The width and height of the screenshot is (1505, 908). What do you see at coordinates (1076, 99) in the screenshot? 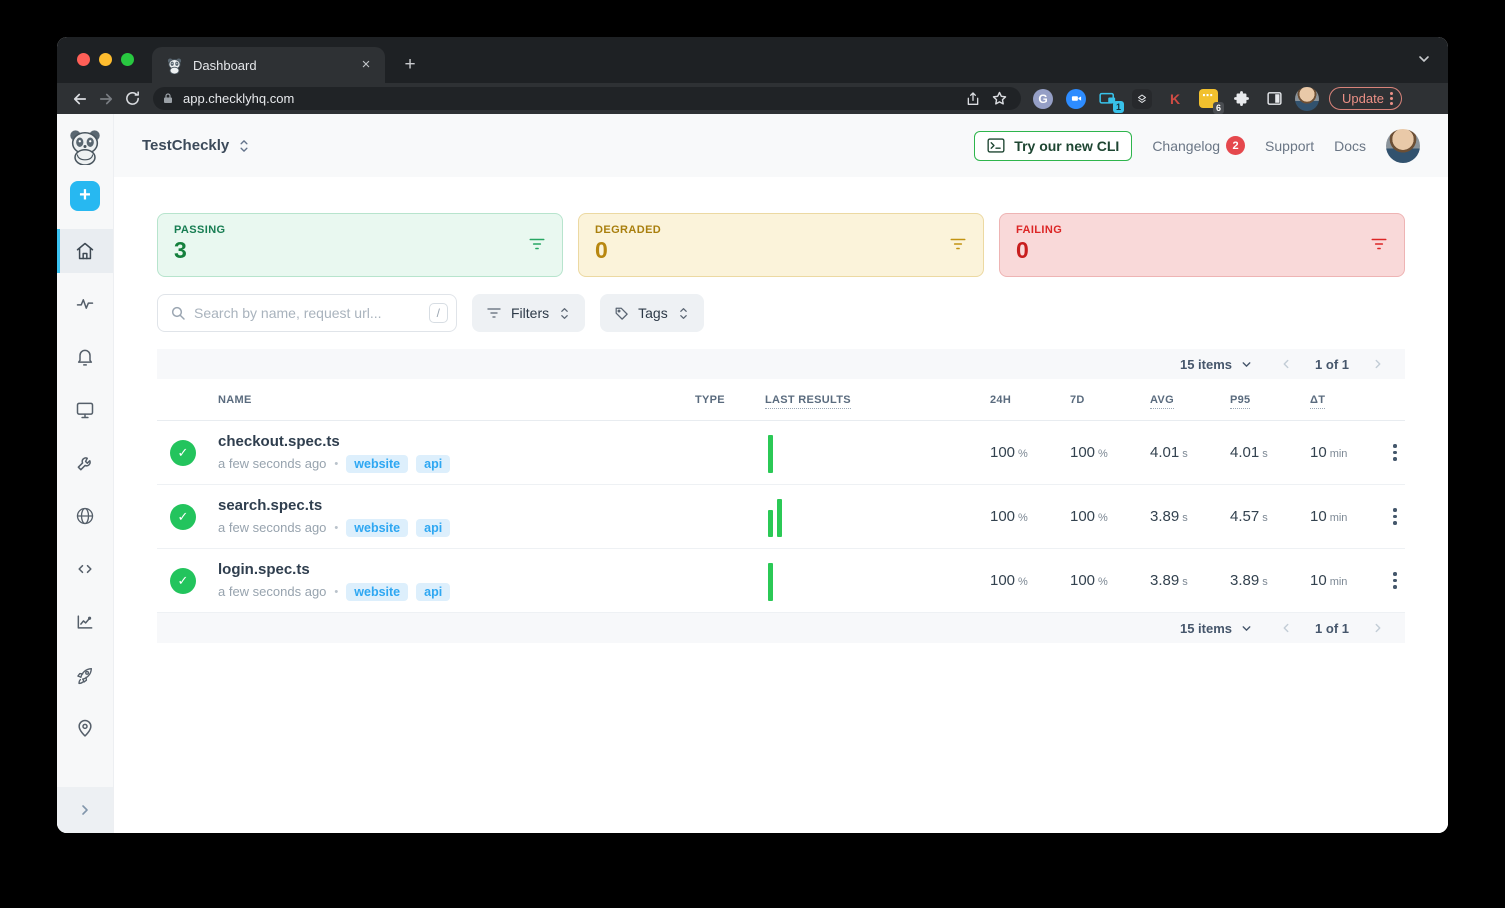
I see `zoom-extension-icon` at bounding box center [1076, 99].